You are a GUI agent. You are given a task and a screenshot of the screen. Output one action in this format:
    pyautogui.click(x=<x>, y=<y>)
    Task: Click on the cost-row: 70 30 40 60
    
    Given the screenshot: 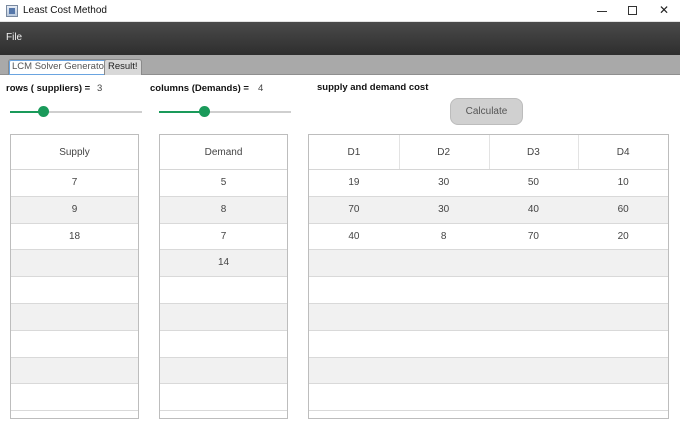 What is the action you would take?
    pyautogui.click(x=488, y=210)
    